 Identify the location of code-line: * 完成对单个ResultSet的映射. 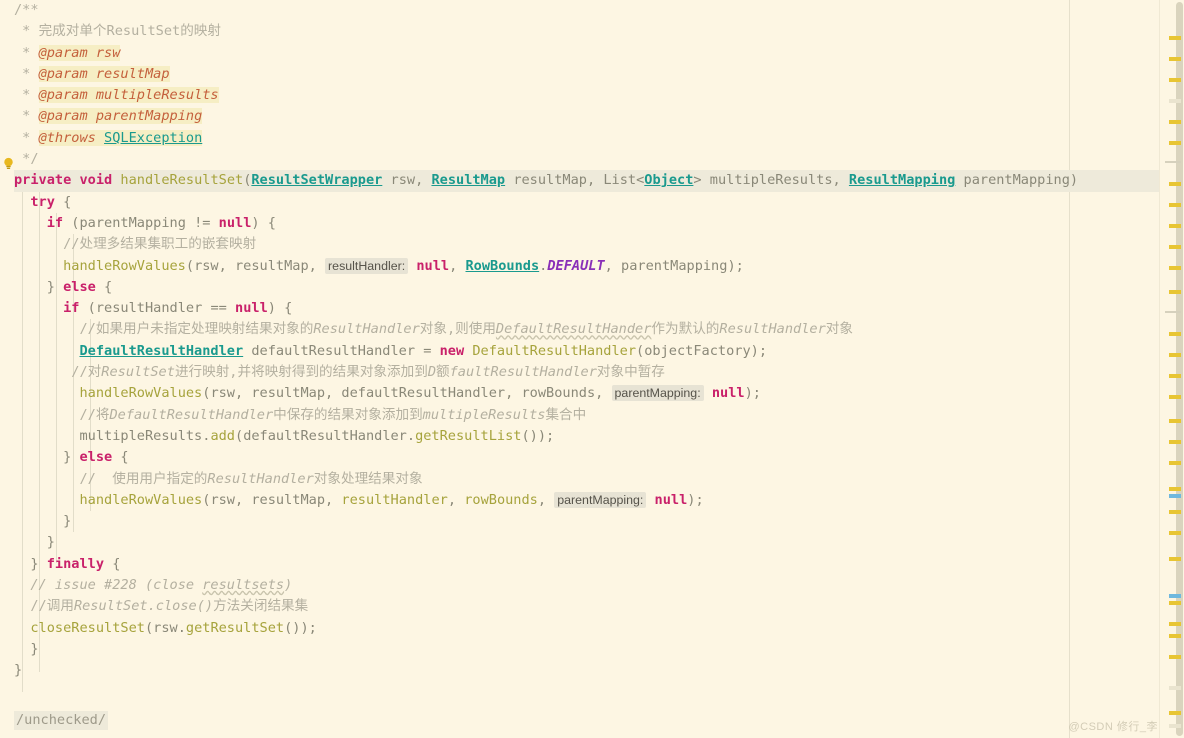
(587, 31).